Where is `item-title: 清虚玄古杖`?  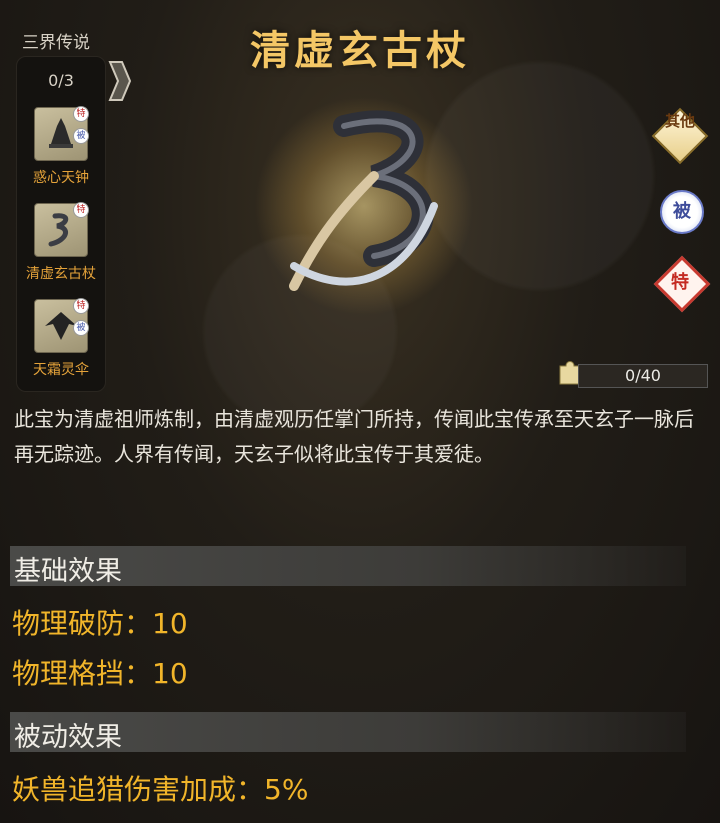
item-title: 清虚玄古杖 is located at coordinates (360, 51).